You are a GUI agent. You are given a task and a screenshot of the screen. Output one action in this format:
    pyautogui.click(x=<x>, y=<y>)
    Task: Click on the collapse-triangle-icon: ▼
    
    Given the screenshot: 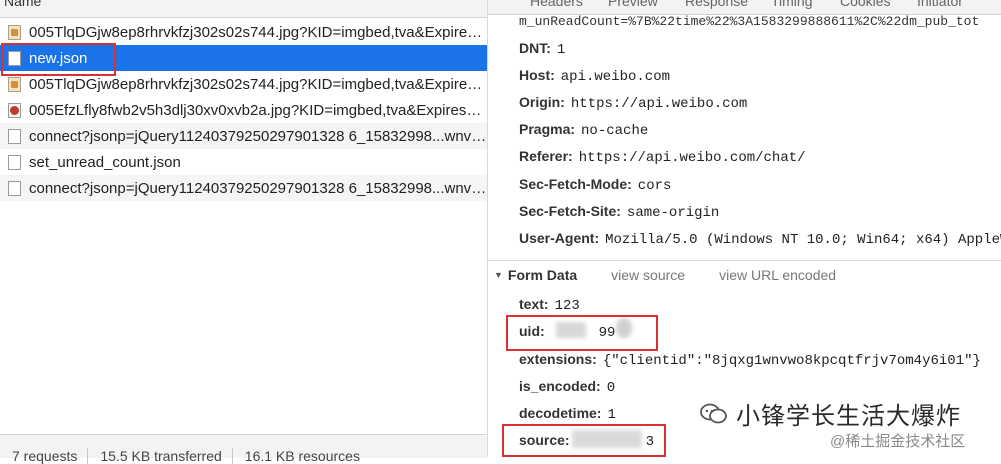 What is the action you would take?
    pyautogui.click(x=498, y=275)
    